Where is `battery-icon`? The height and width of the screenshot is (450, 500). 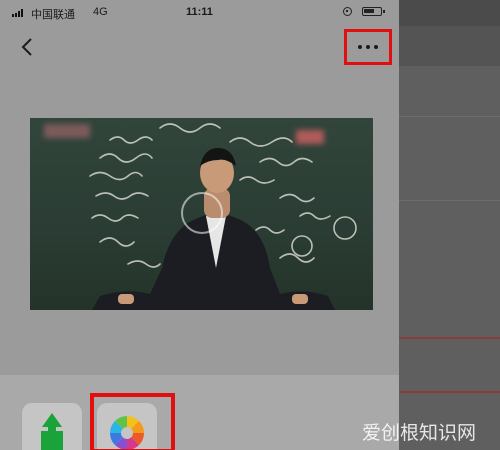
battery-icon is located at coordinates (373, 11).